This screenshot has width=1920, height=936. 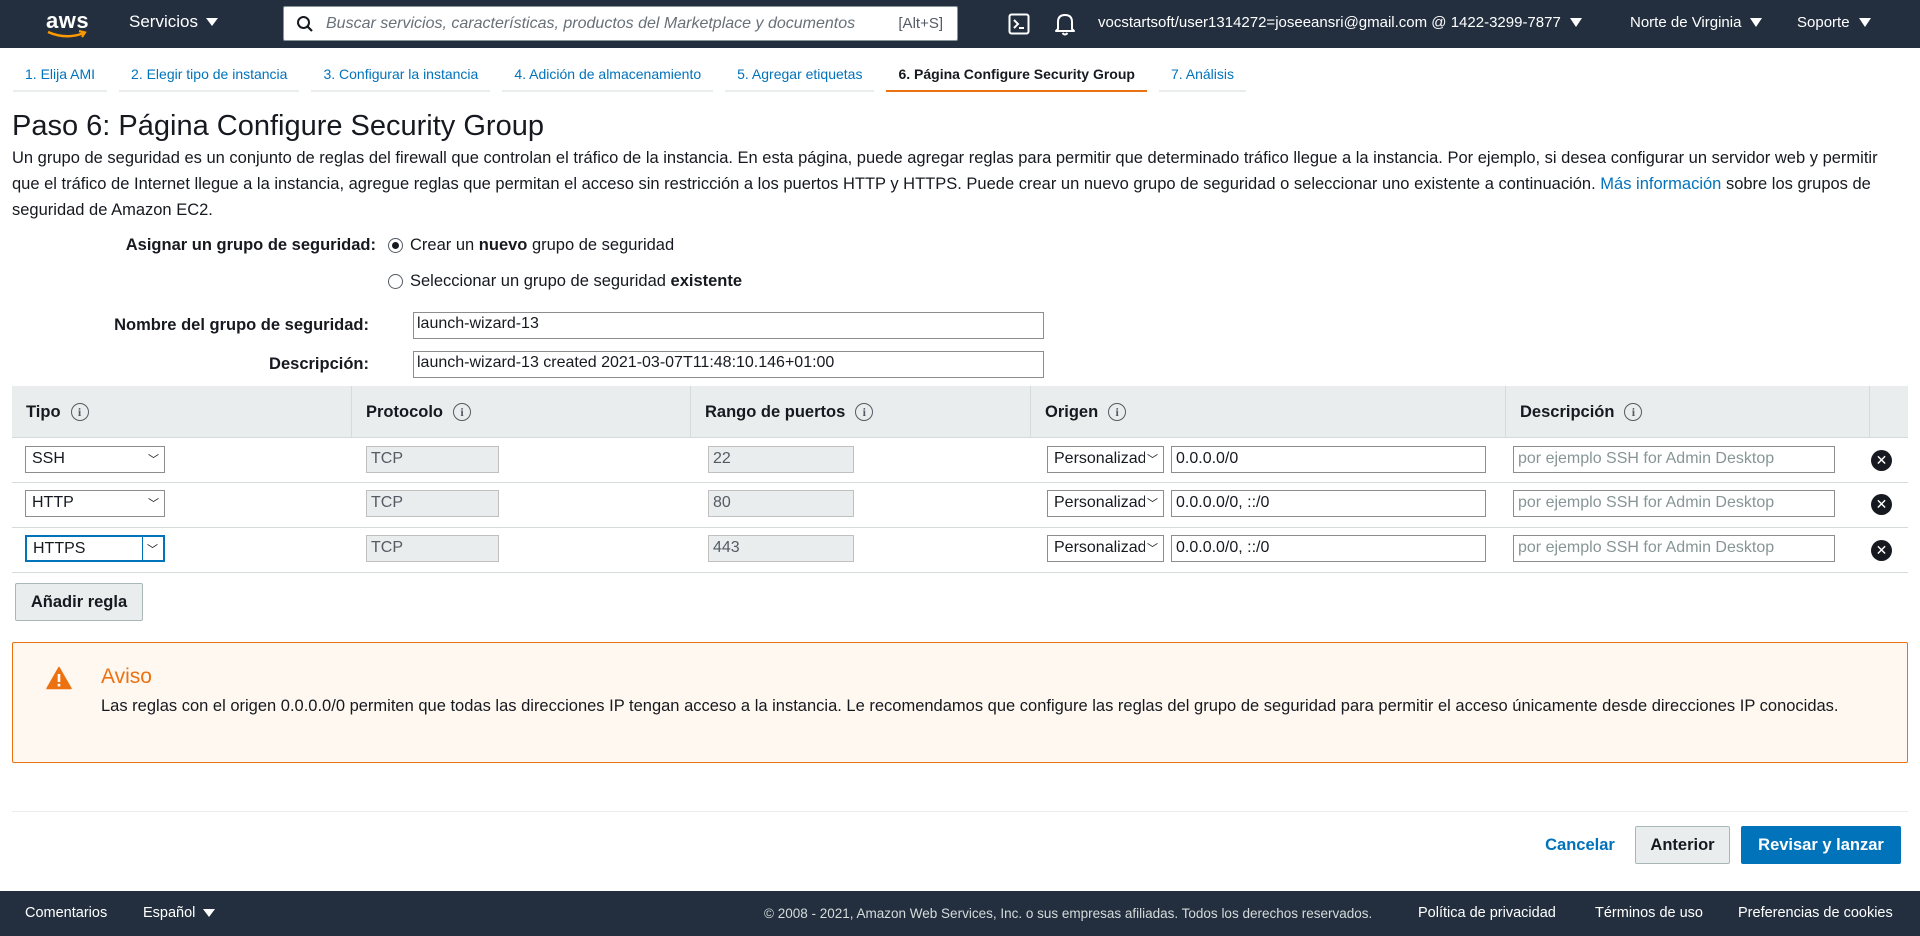 I want to click on cookie-preferences-link: Preferencias de cookies, so click(x=1815, y=913).